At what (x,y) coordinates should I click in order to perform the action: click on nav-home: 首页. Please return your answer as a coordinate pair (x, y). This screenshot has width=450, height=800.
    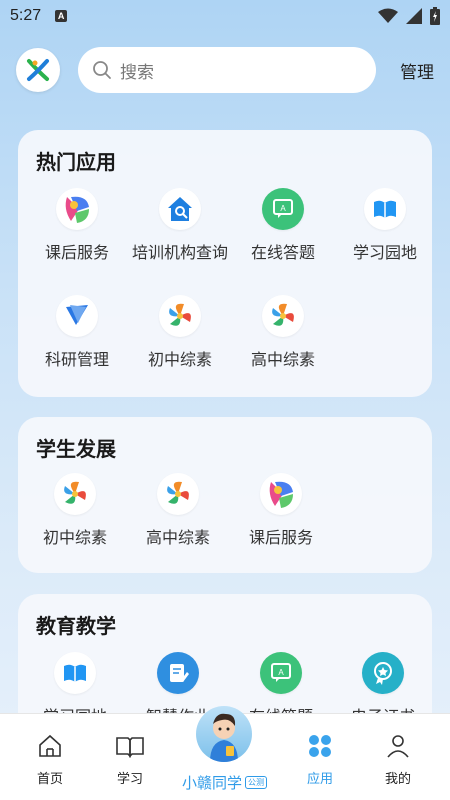
    Looking at the image, I should click on (50, 759).